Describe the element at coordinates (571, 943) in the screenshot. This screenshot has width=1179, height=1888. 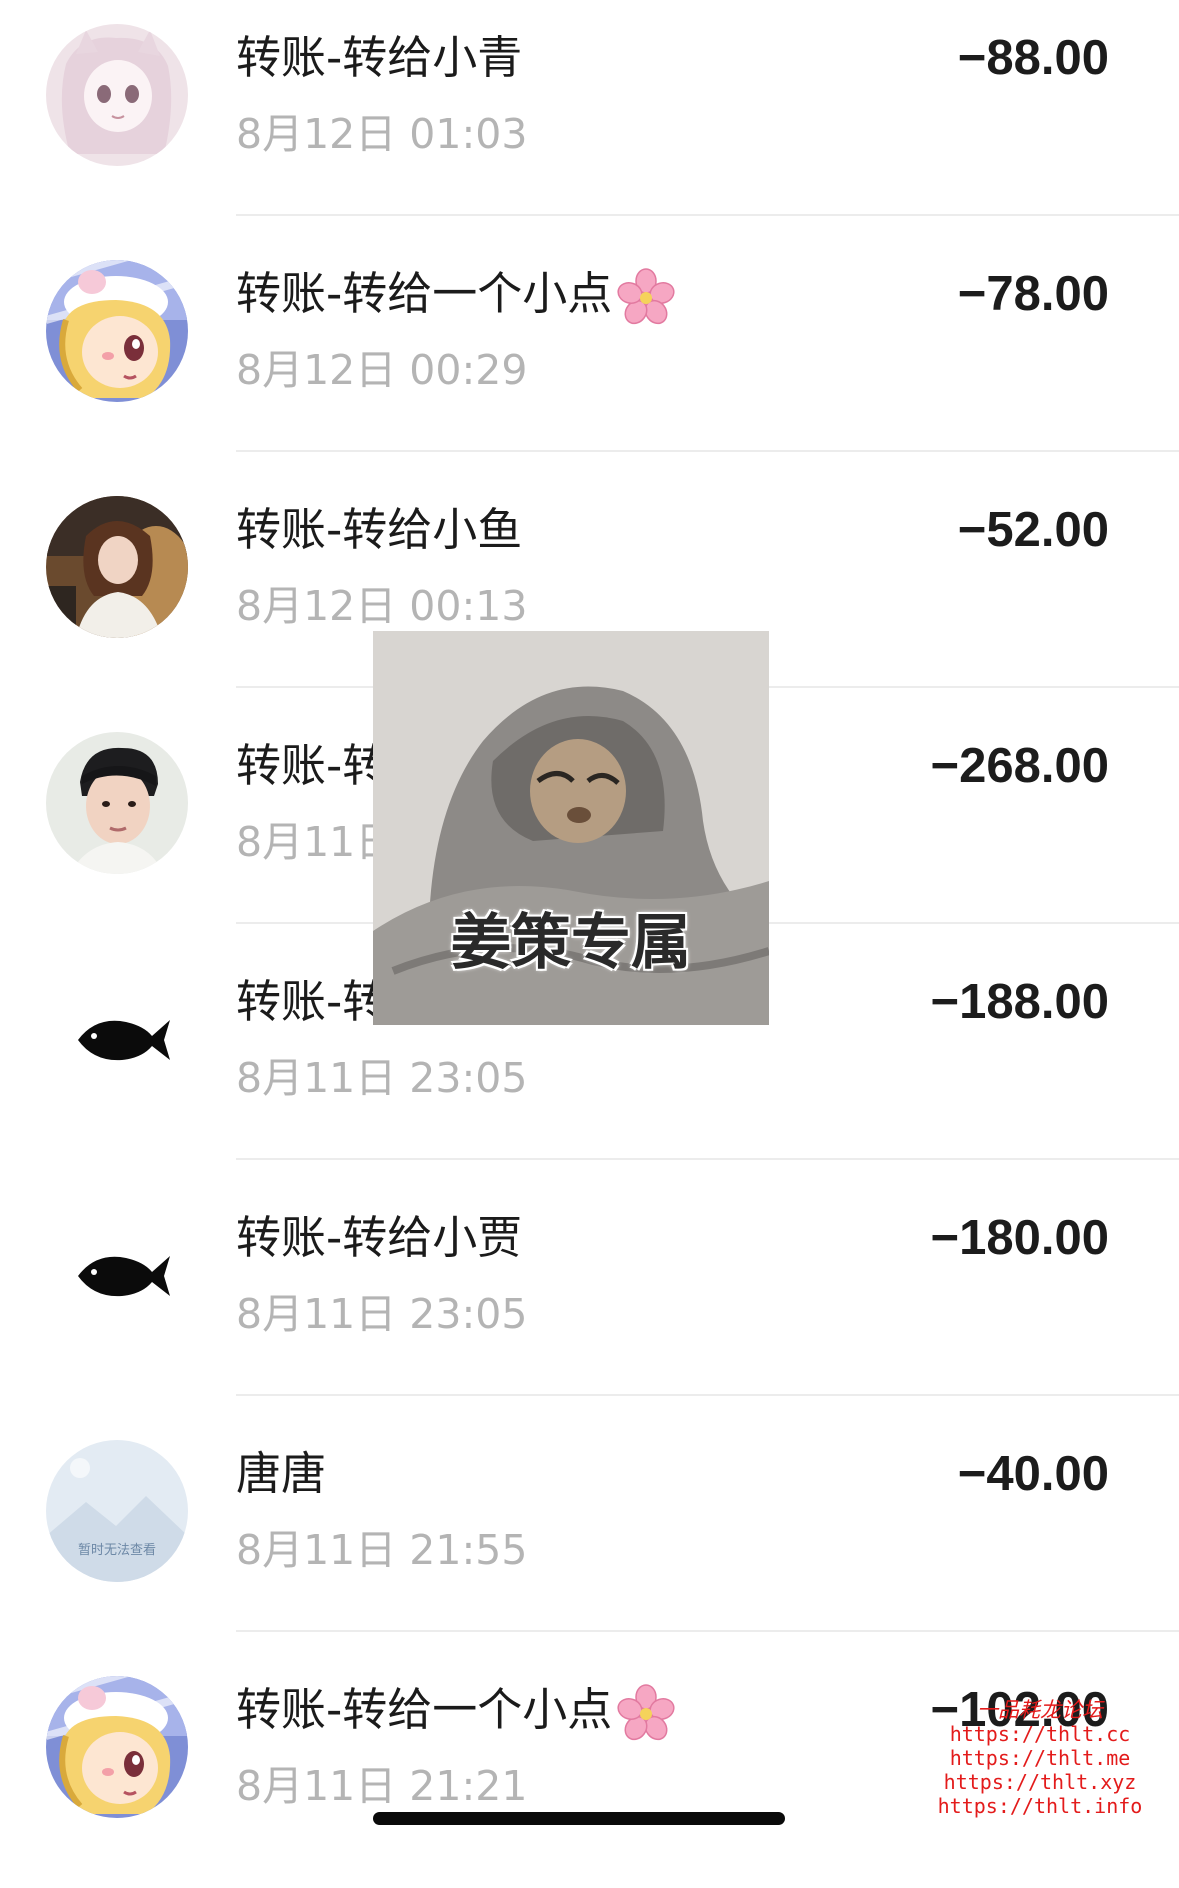
I see `sticker-caption: 姜策专属` at that location.